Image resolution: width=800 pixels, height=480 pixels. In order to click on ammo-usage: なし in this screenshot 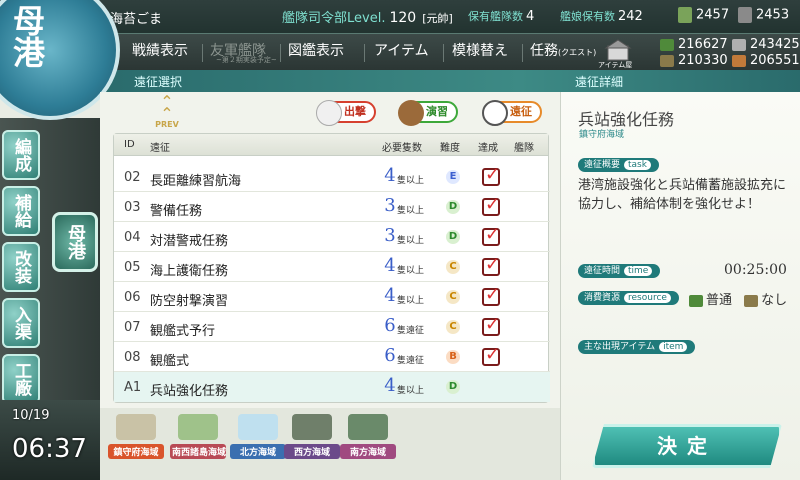, I will do `click(774, 300)`.